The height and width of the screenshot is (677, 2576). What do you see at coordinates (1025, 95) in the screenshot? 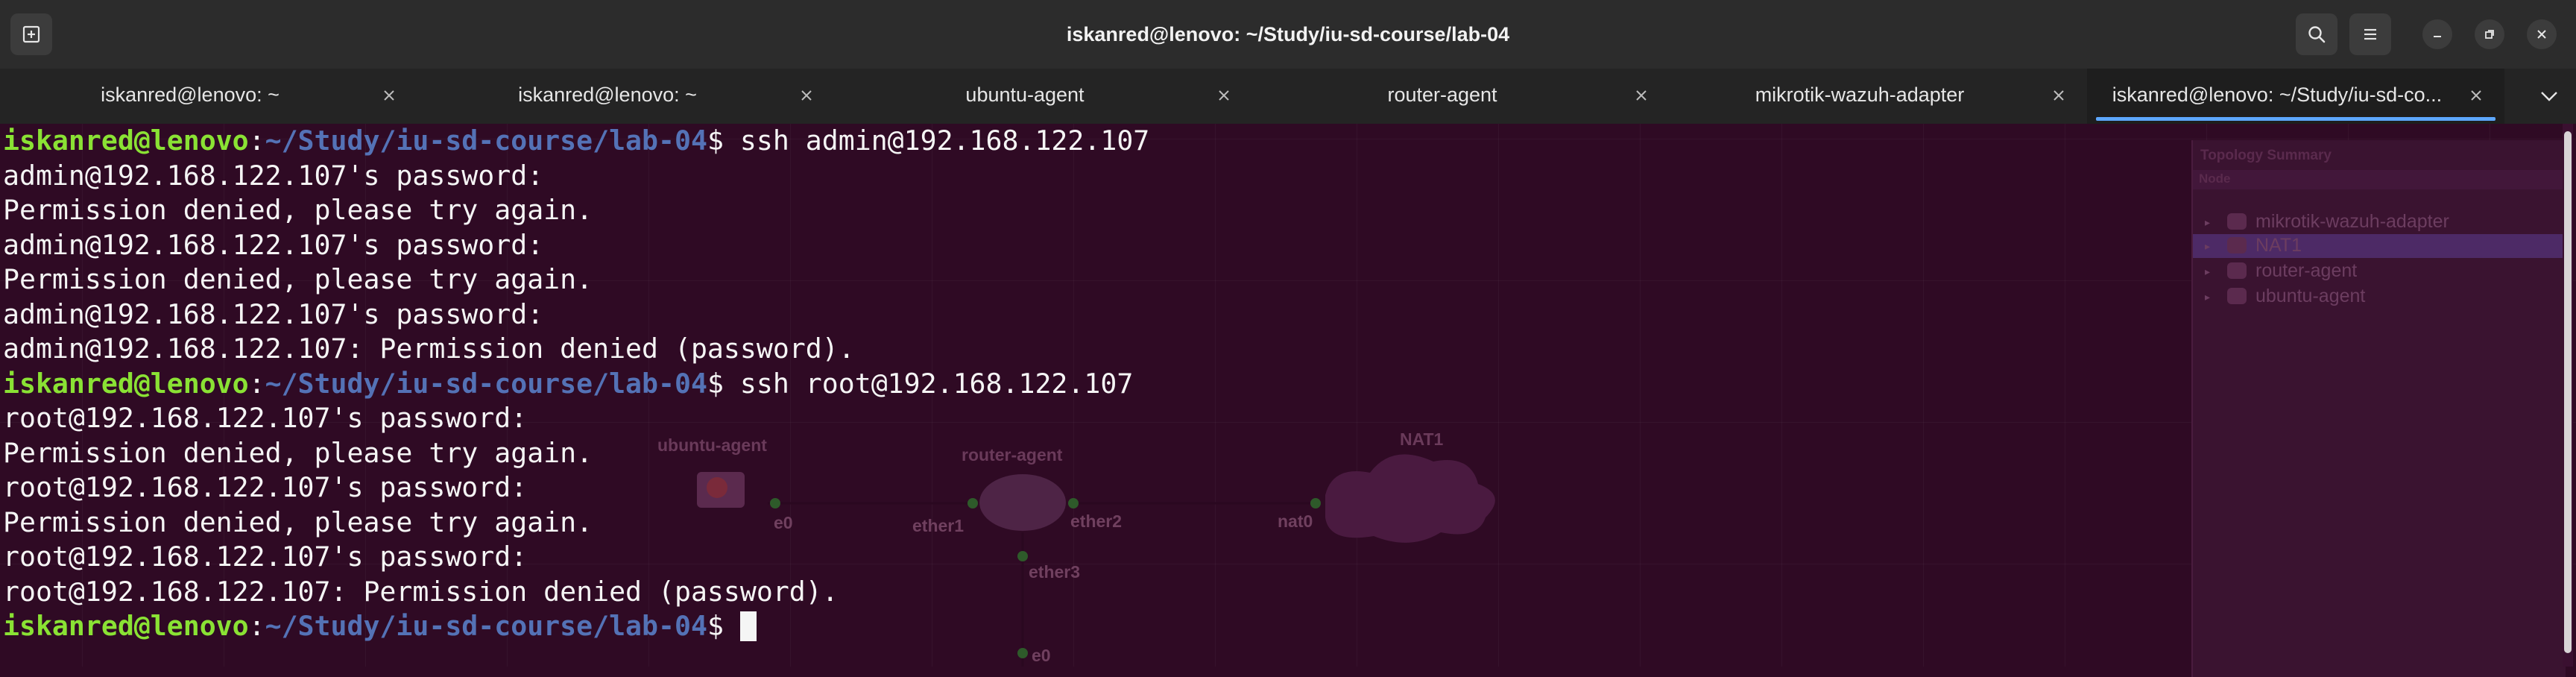
I see `tab-label: ubuntu-agent` at bounding box center [1025, 95].